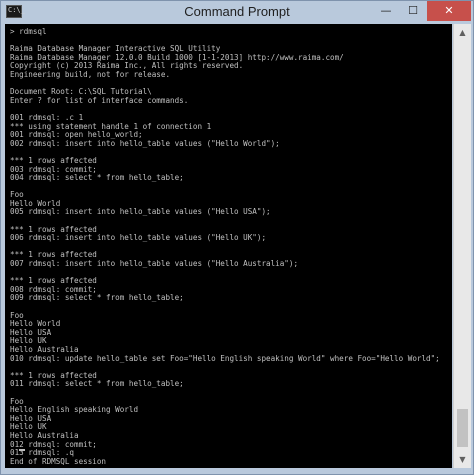 The image size is (474, 475). I want to click on console-line: 011 rdmsql: select * from hello_table;, so click(97, 384).